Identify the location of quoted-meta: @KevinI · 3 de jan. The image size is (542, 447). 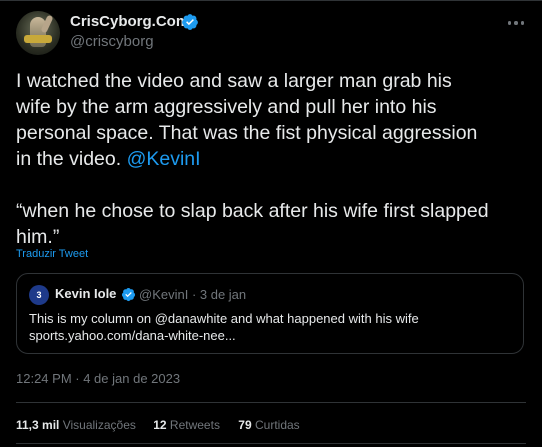
(193, 294).